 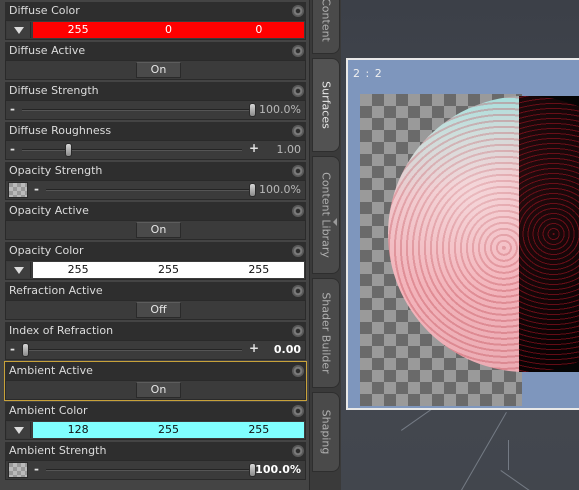 What do you see at coordinates (155, 251) in the screenshot?
I see `property-header: Opacity Color` at bounding box center [155, 251].